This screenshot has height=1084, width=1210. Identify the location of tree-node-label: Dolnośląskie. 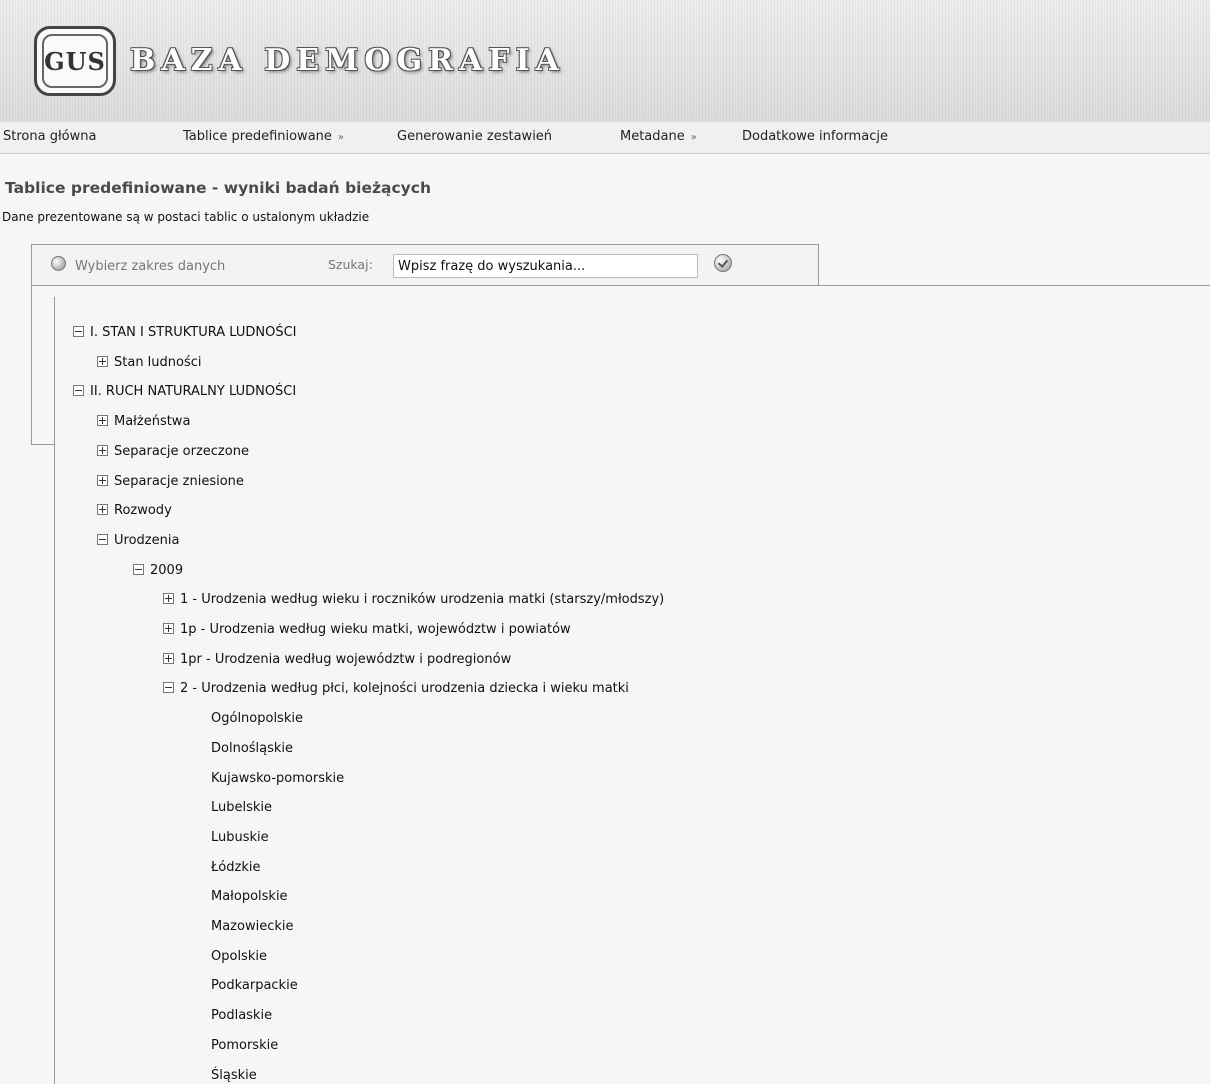
(252, 748).